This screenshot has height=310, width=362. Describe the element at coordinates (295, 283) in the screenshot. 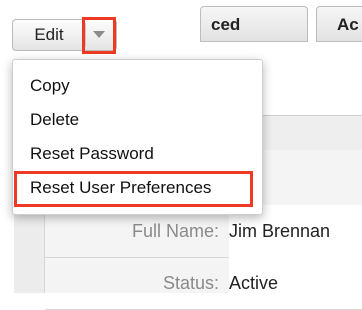

I see `status-value: Active` at that location.